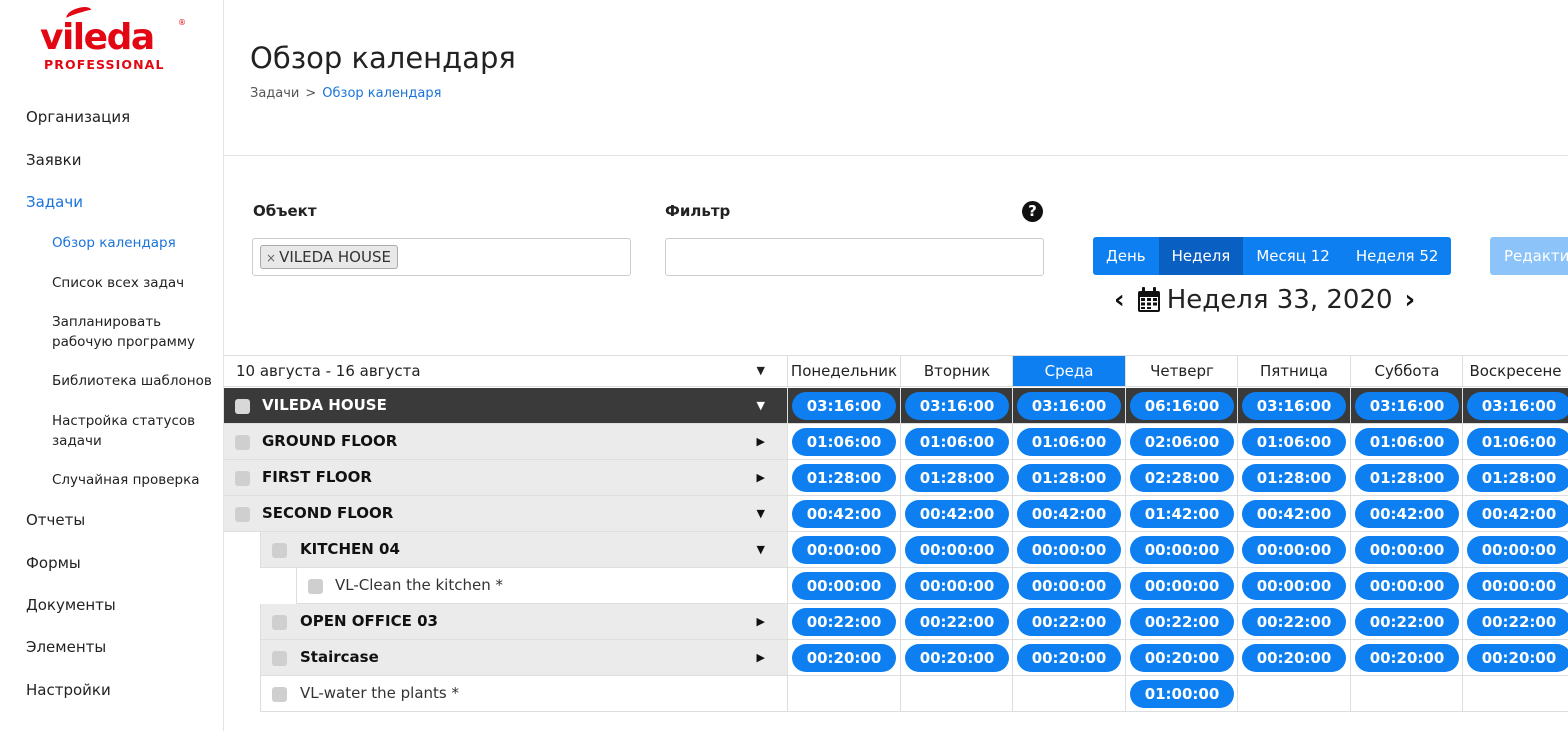  Describe the element at coordinates (329, 257) in the screenshot. I see `object-tag: × VILEDA HOUSE` at that location.